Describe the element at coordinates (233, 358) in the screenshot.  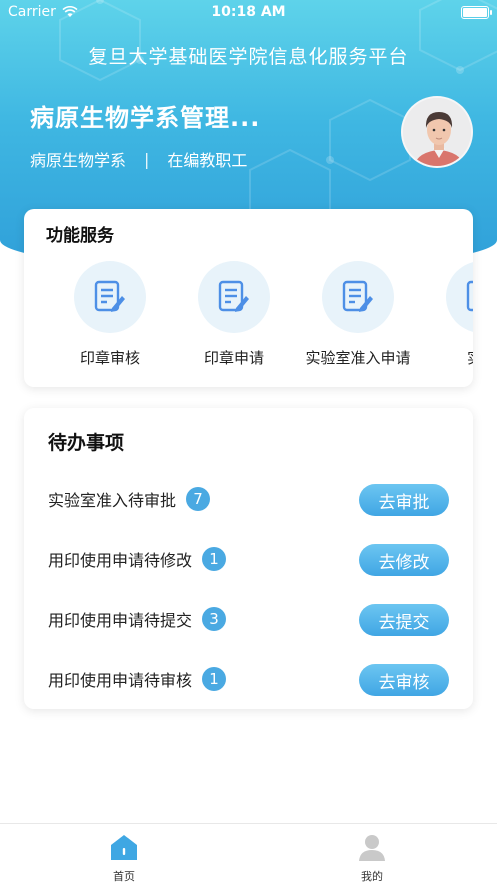
I see `service-label: 印章申请` at that location.